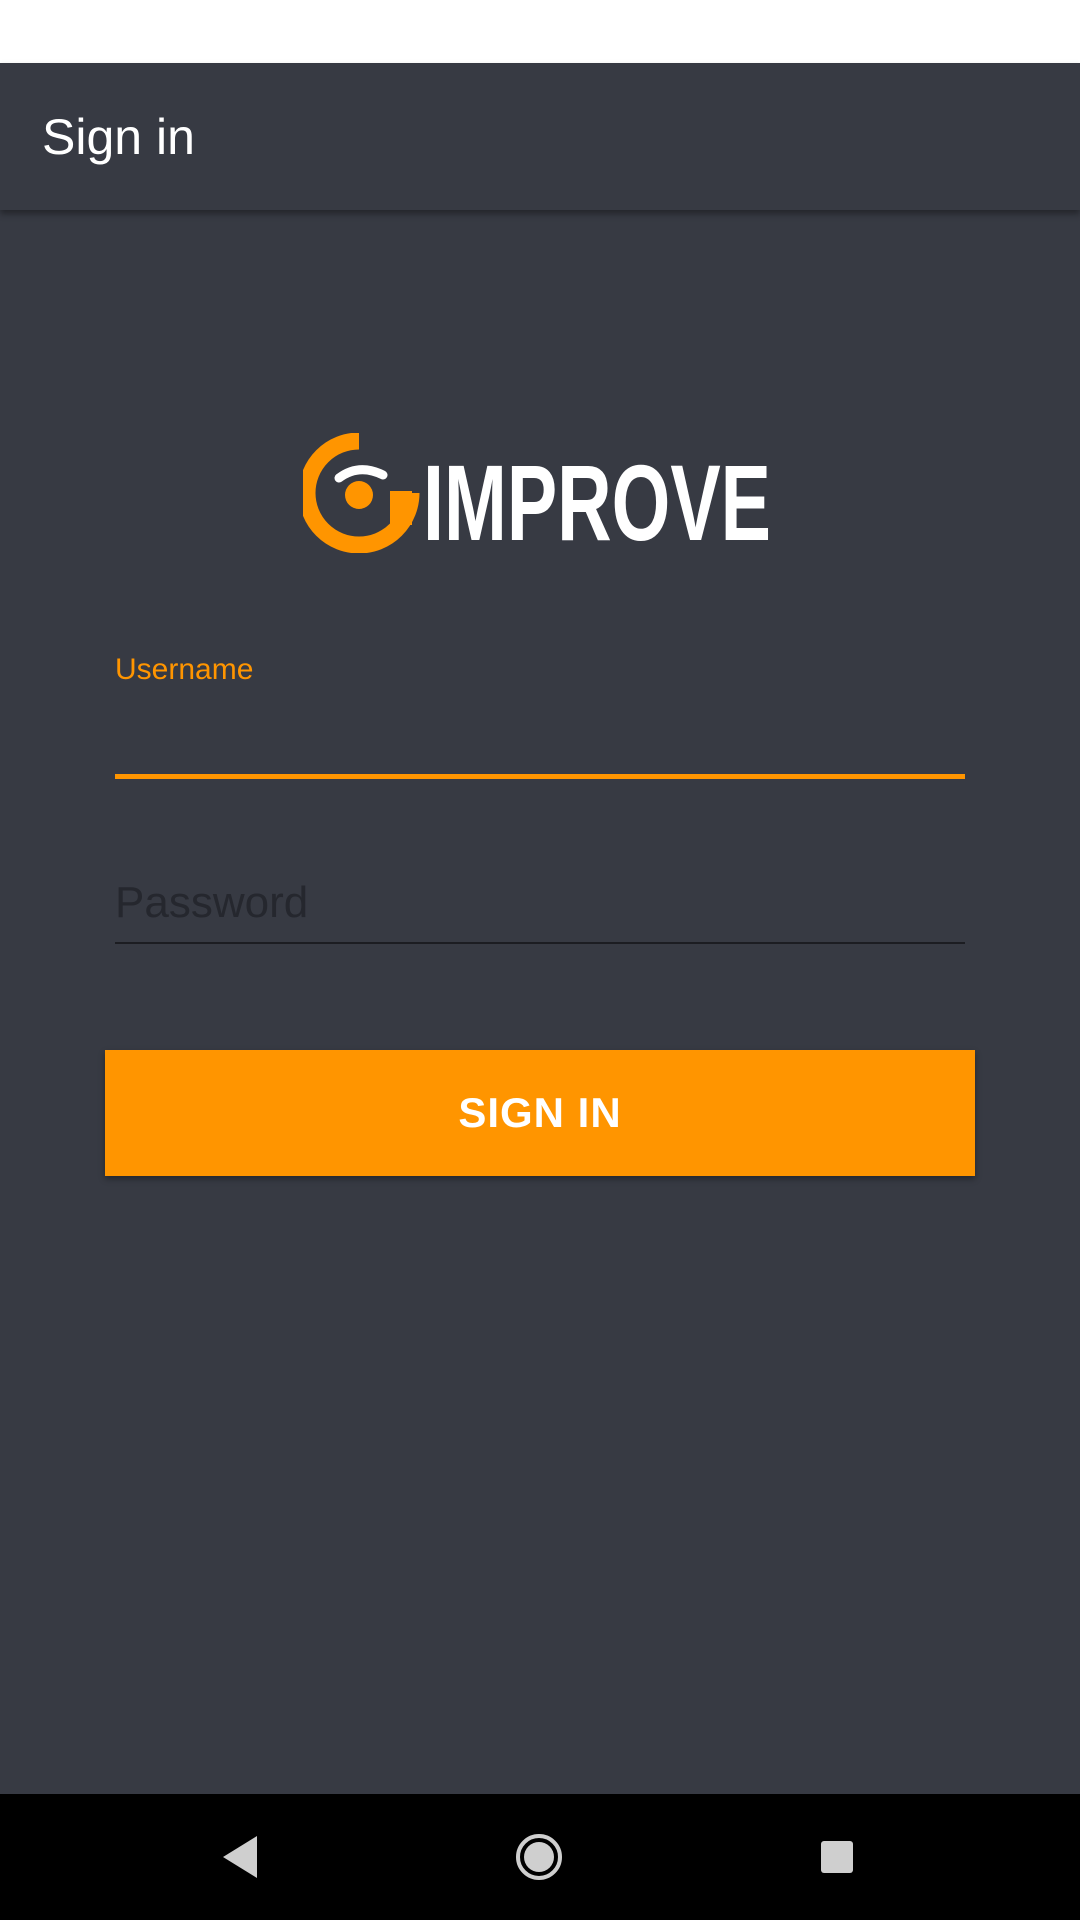 Image resolution: width=1080 pixels, height=1920 pixels. What do you see at coordinates (242, 1857) in the screenshot?
I see `back-icon` at bounding box center [242, 1857].